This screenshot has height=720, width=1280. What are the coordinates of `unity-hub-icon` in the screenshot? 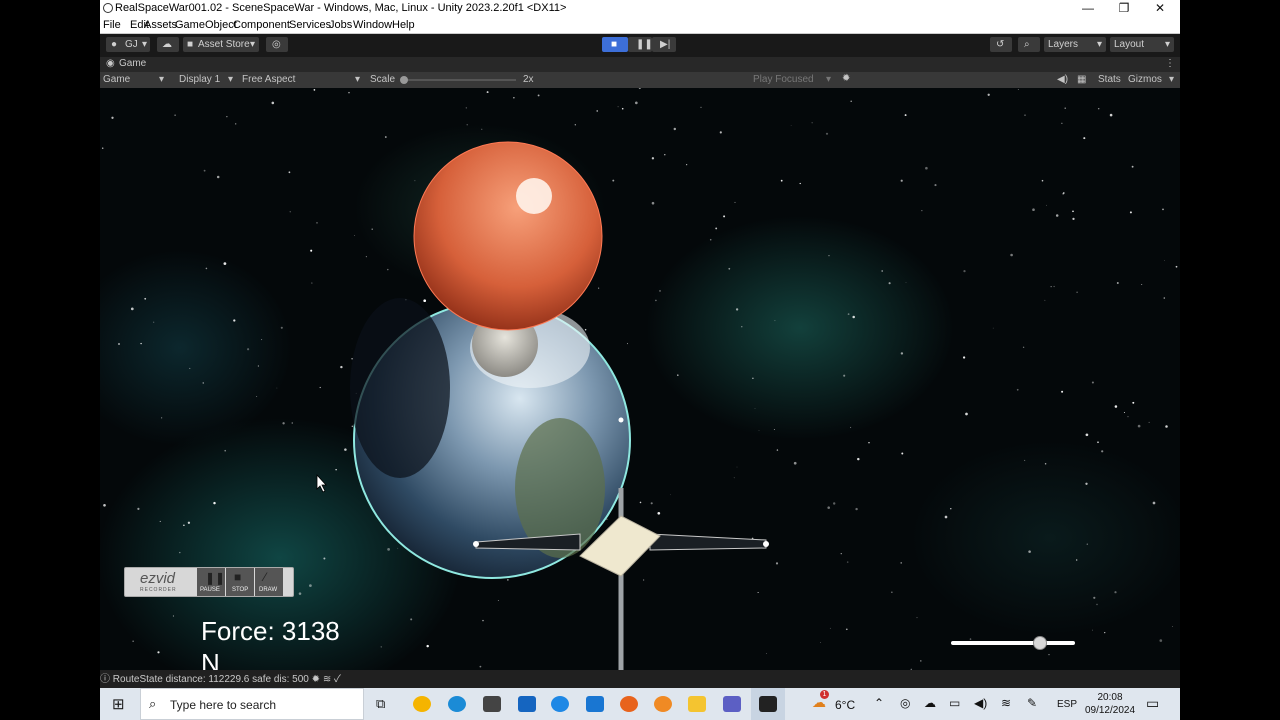 It's located at (492, 704).